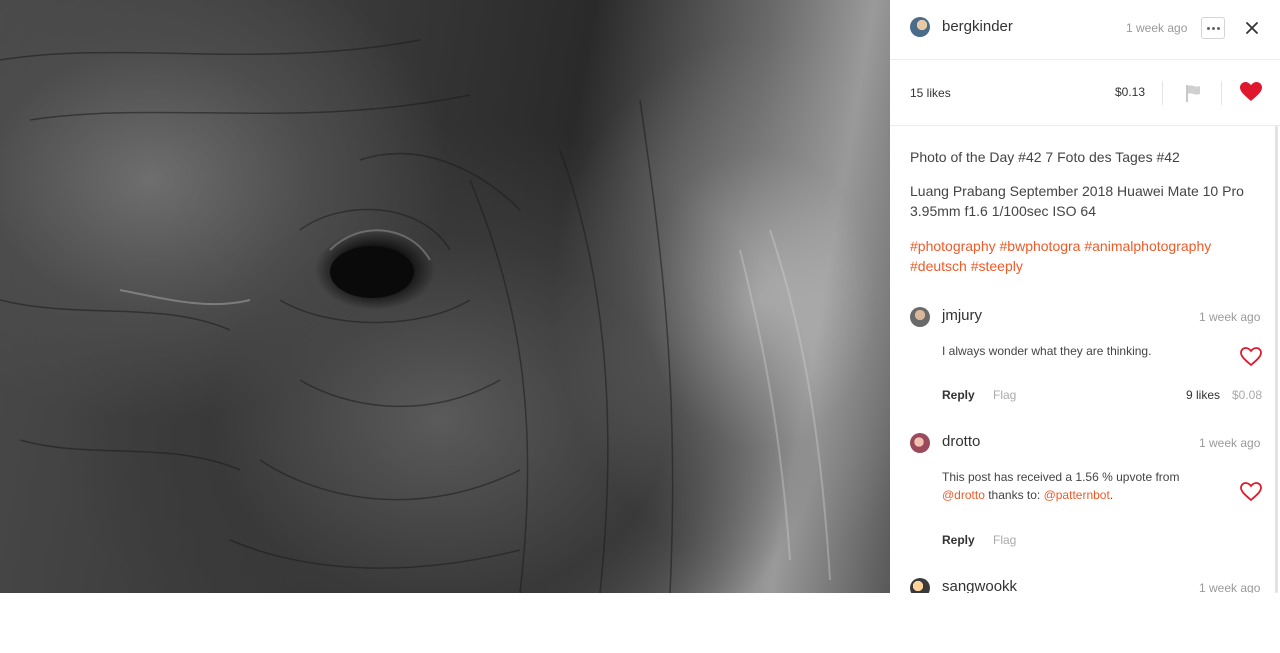 Image resolution: width=1280 pixels, height=653 pixels. I want to click on author-avatar, so click(920, 27).